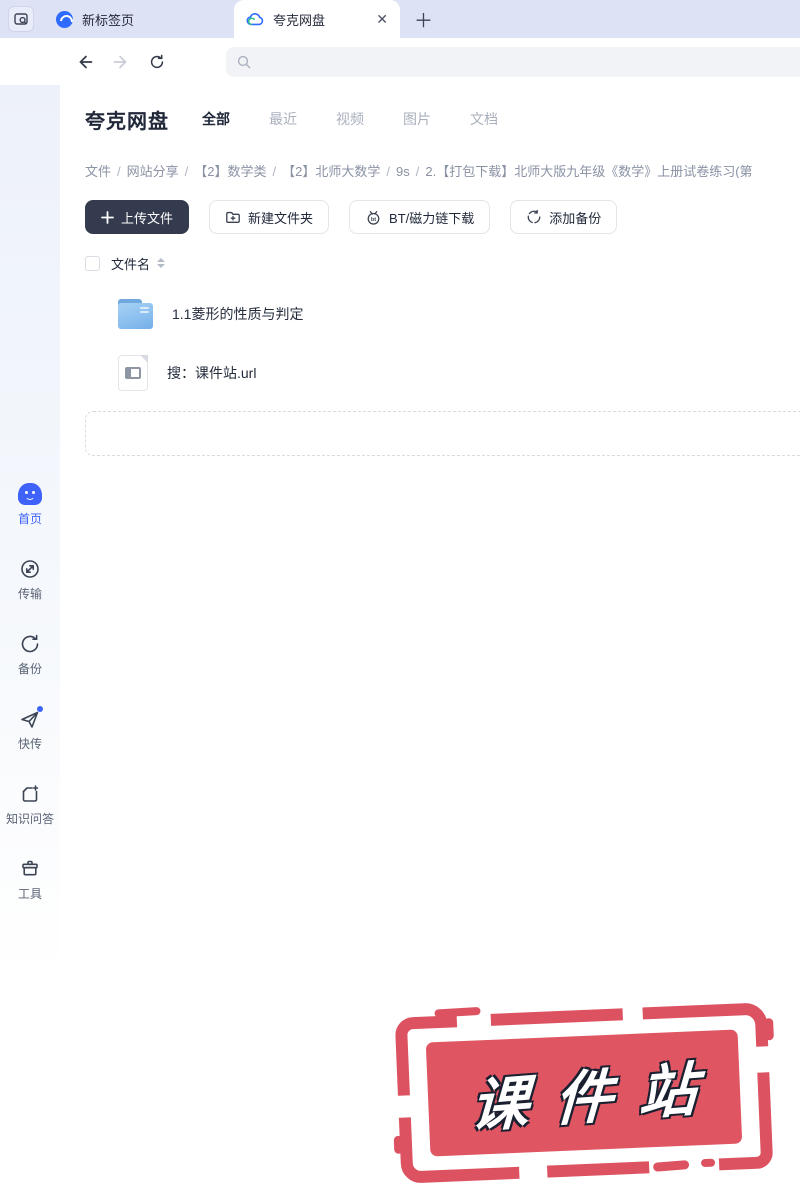 The image size is (800, 1200). I want to click on browser-nav-bar, so click(400, 61).